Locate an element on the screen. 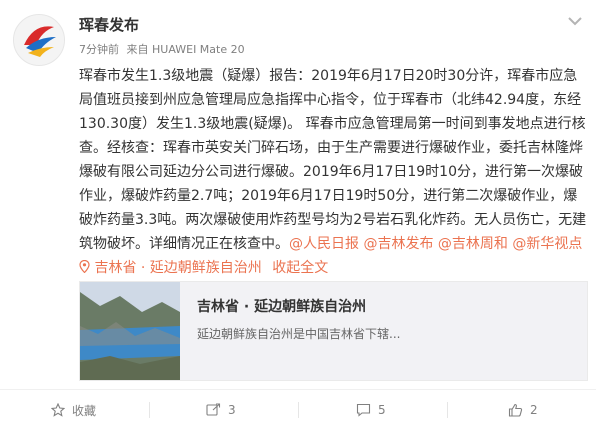  author-name: 珲春发布 is located at coordinates (109, 24).